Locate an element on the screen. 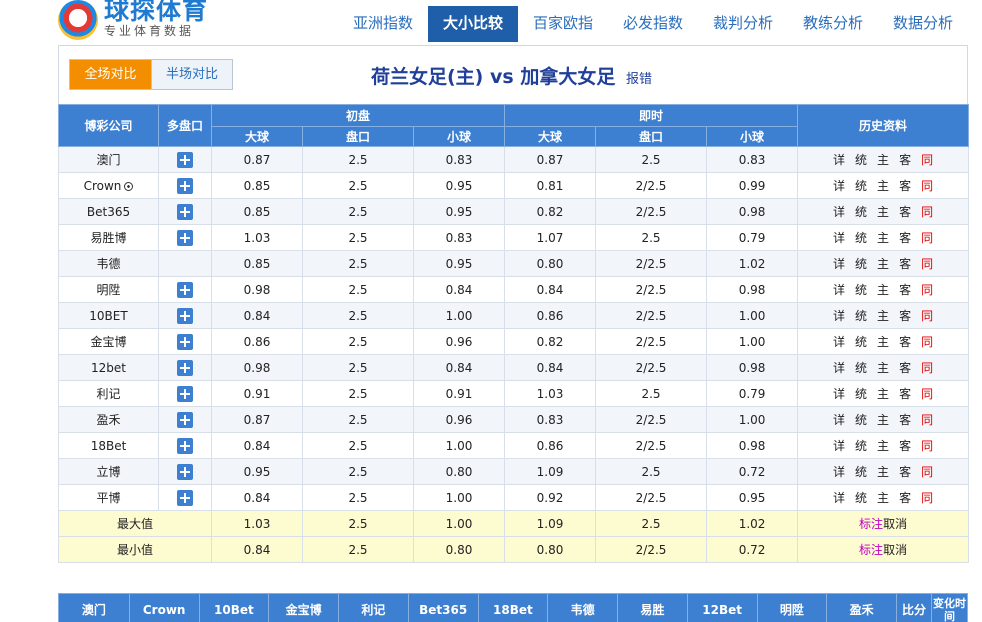 The width and height of the screenshot is (982, 622). company-name: Bet365 is located at coordinates (108, 211).